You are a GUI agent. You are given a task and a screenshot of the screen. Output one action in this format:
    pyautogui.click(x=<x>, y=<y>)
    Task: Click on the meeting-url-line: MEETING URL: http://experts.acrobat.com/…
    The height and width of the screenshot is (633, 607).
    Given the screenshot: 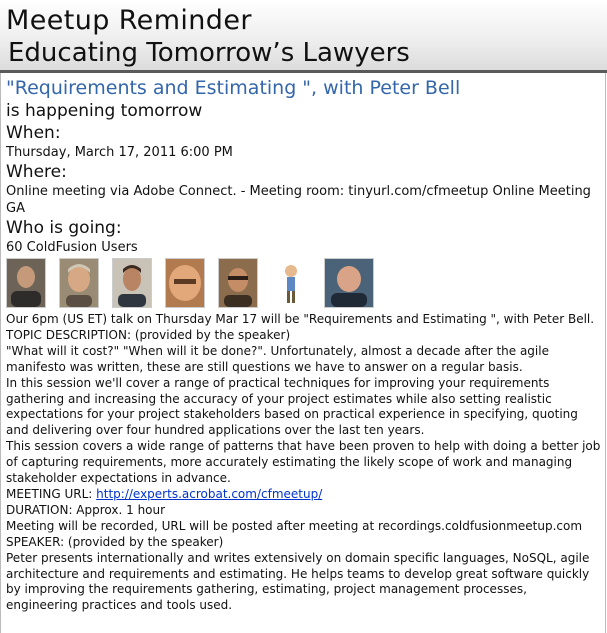 What is the action you would take?
    pyautogui.click(x=304, y=495)
    